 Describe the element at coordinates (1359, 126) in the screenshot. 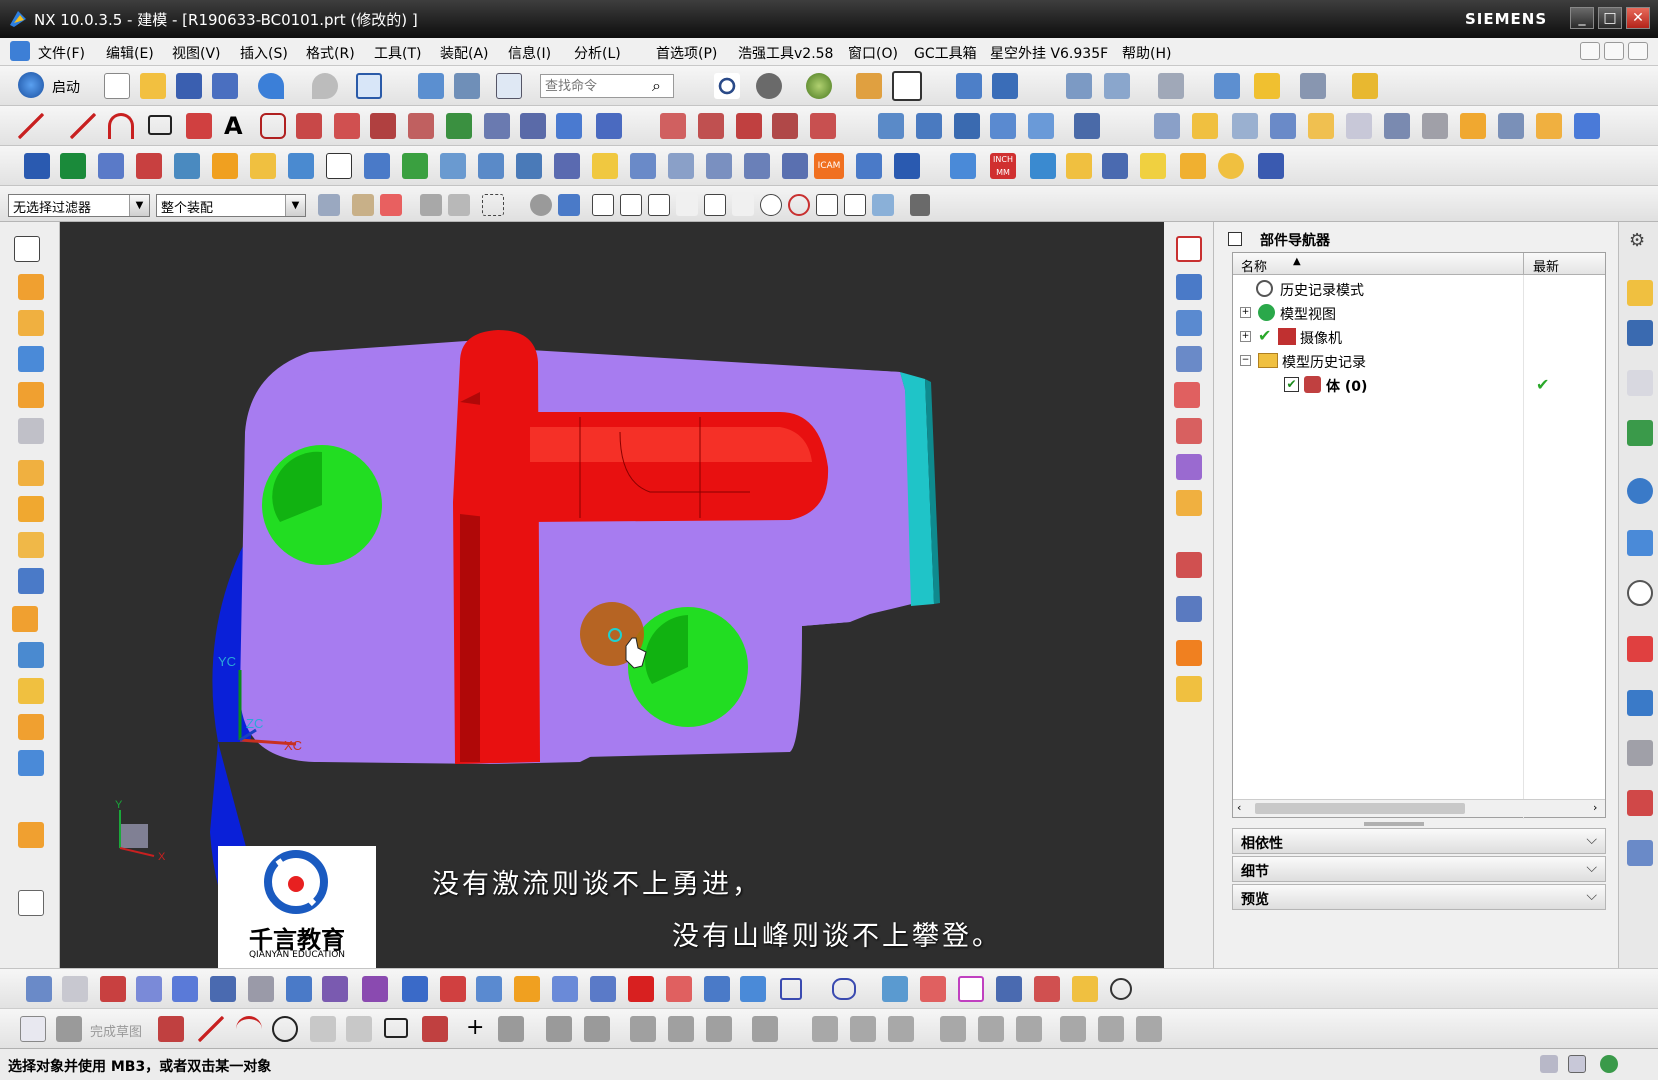

I see `cylinder-icon` at that location.